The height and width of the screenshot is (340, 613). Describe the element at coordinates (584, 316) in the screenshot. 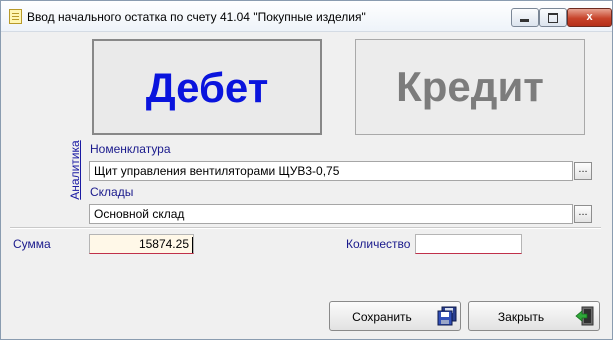

I see `exit-door-icon` at that location.